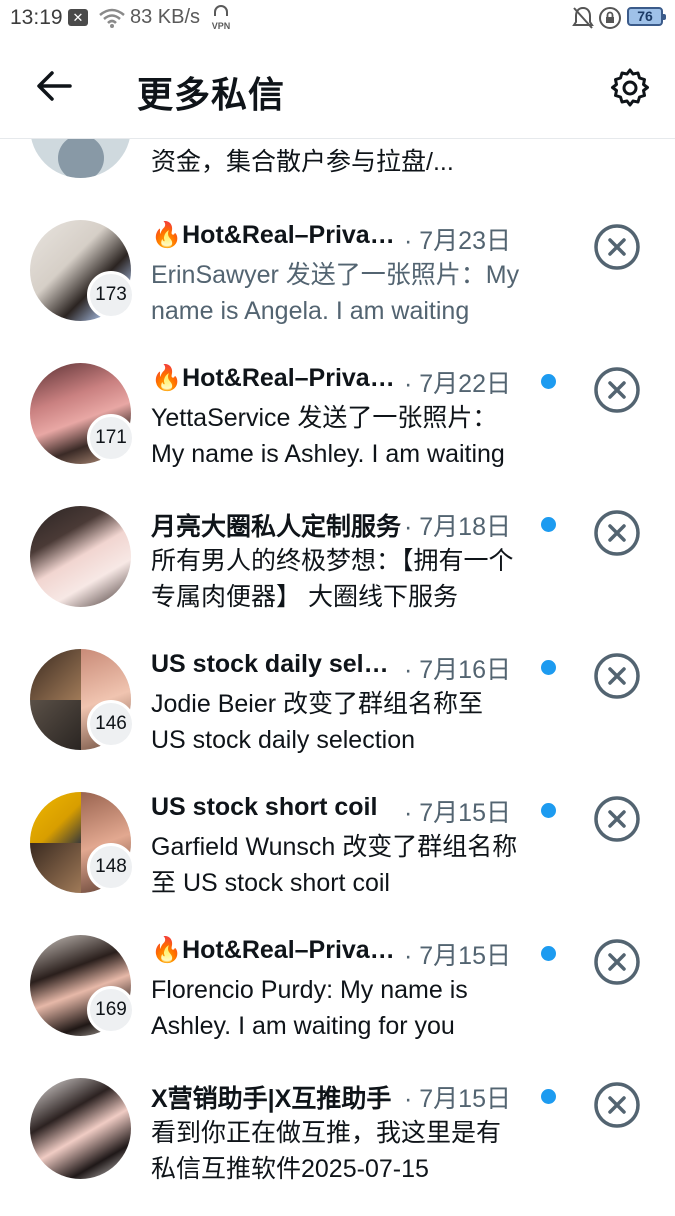 The height and width of the screenshot is (1216, 675). What do you see at coordinates (457, 241) in the screenshot?
I see `conversation-date: · 7月23日` at bounding box center [457, 241].